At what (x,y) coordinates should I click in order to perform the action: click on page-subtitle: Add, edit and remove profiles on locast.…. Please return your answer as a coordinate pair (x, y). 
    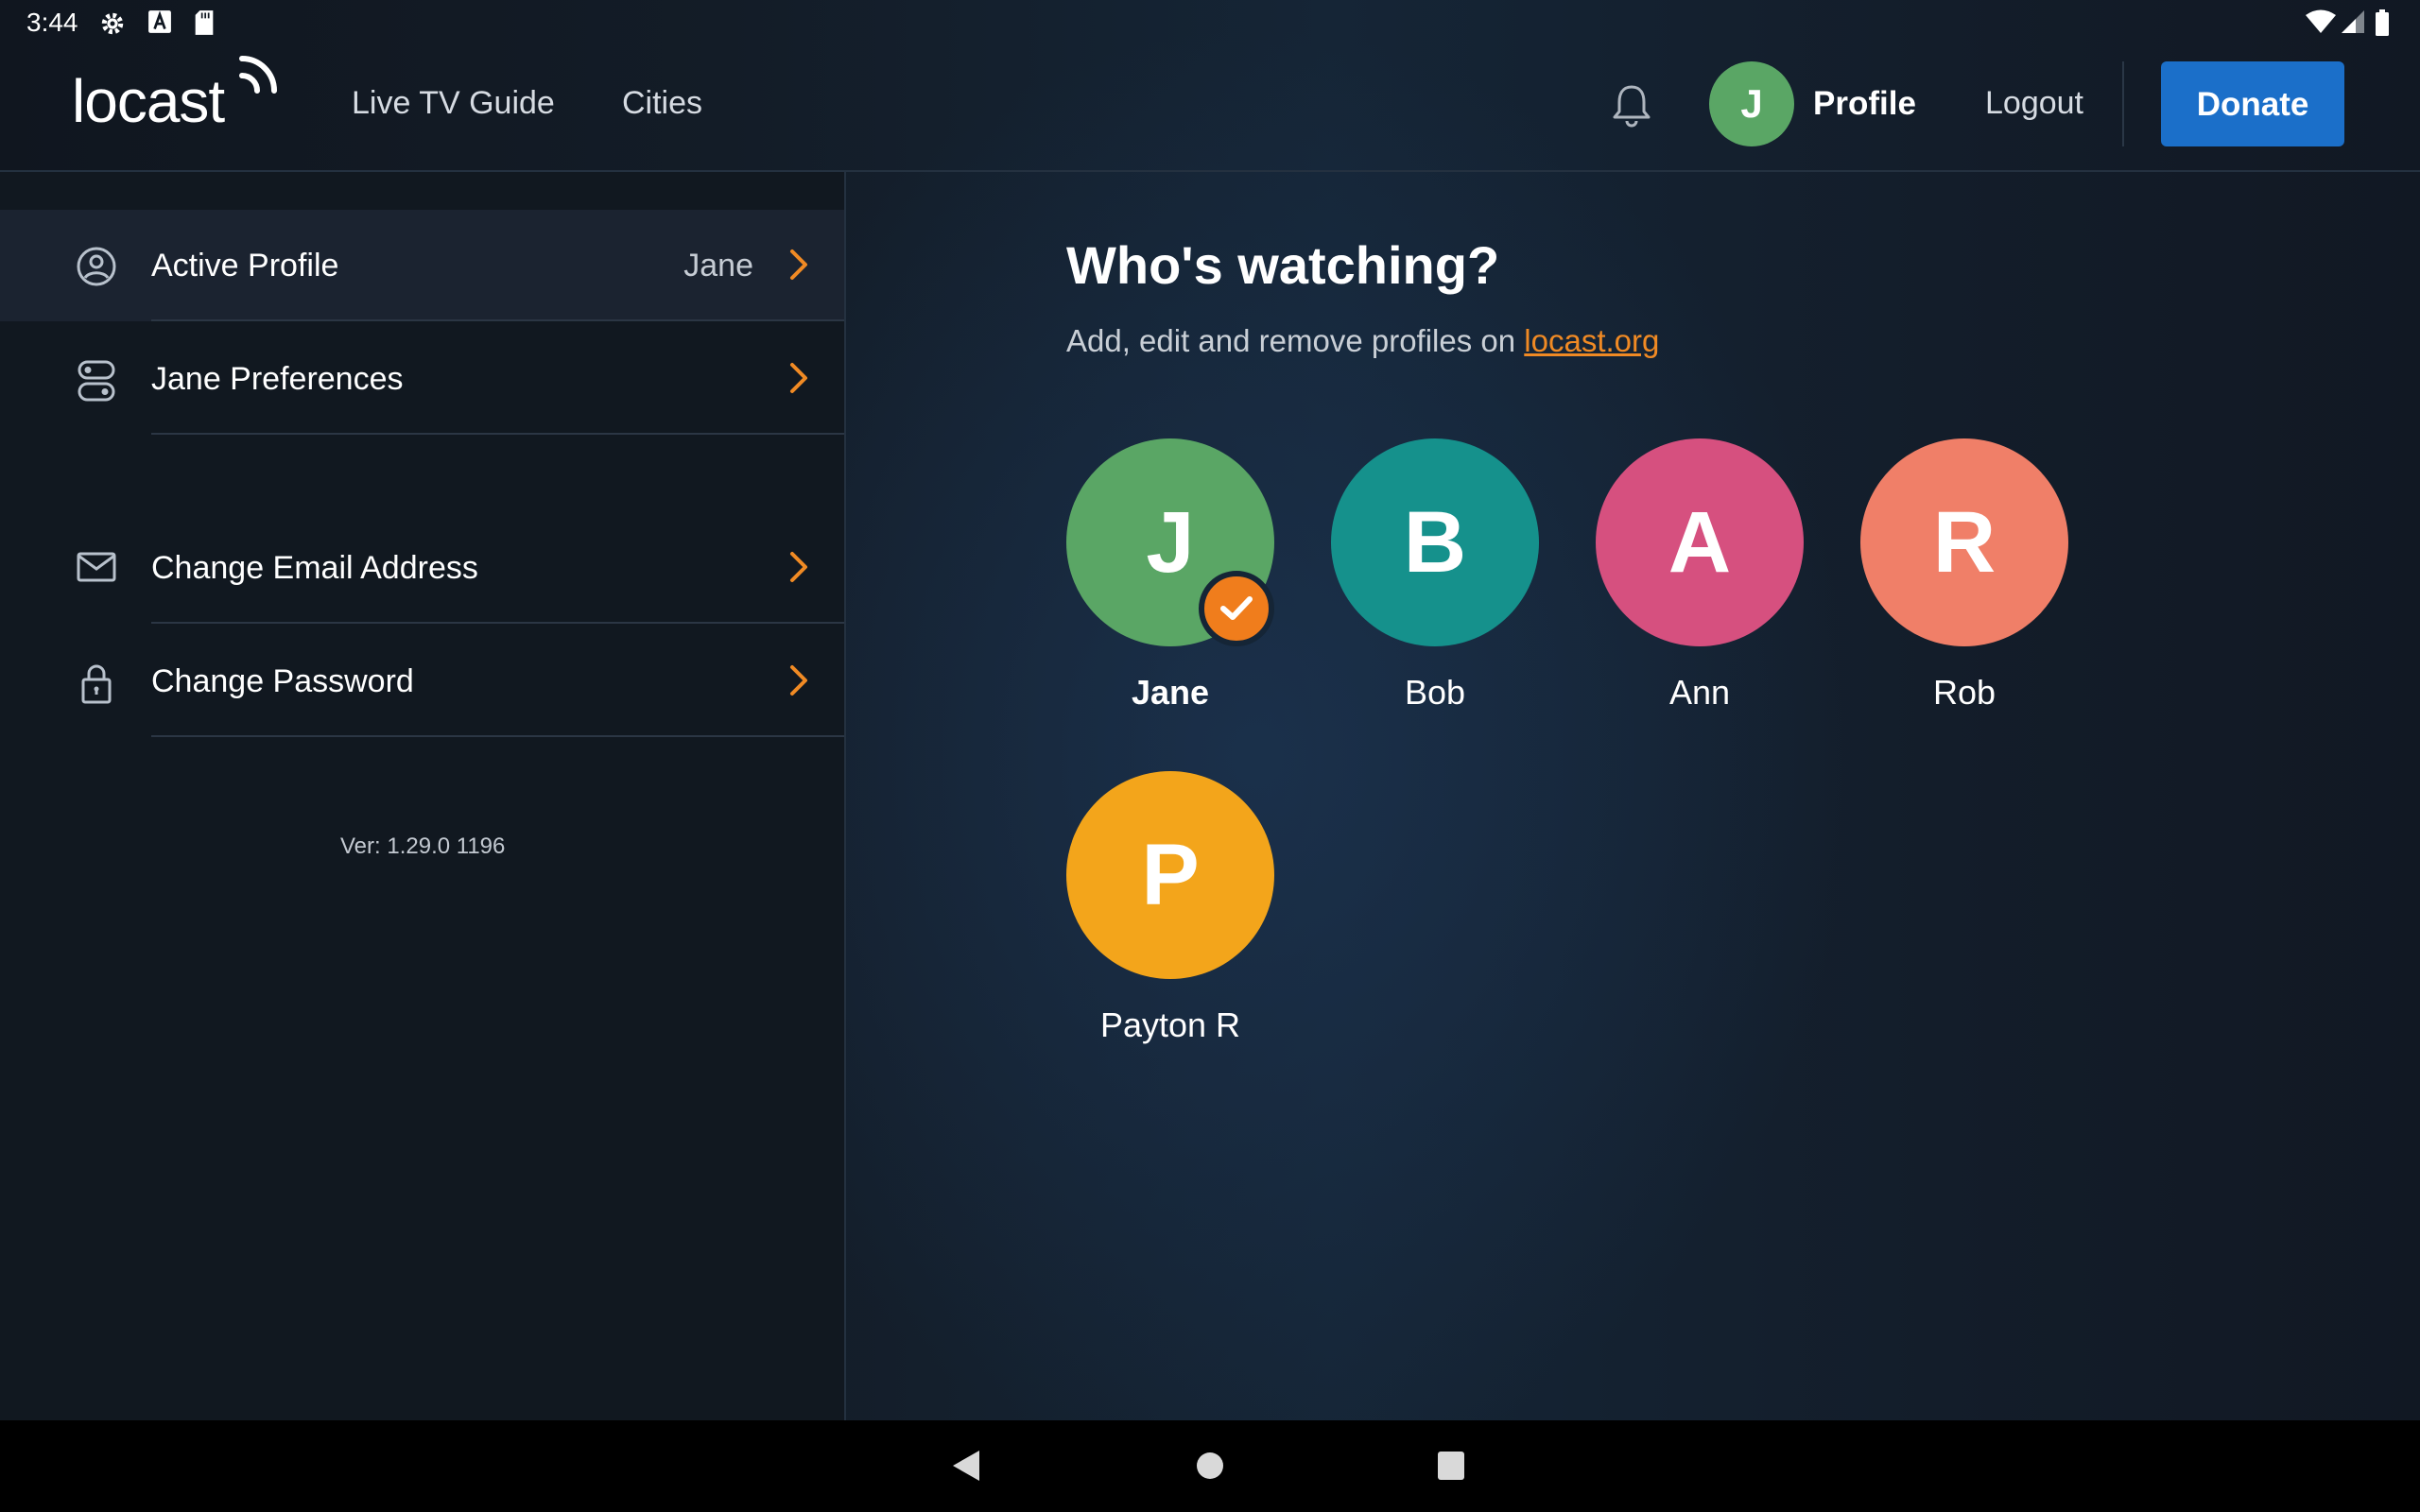
    Looking at the image, I should click on (1362, 341).